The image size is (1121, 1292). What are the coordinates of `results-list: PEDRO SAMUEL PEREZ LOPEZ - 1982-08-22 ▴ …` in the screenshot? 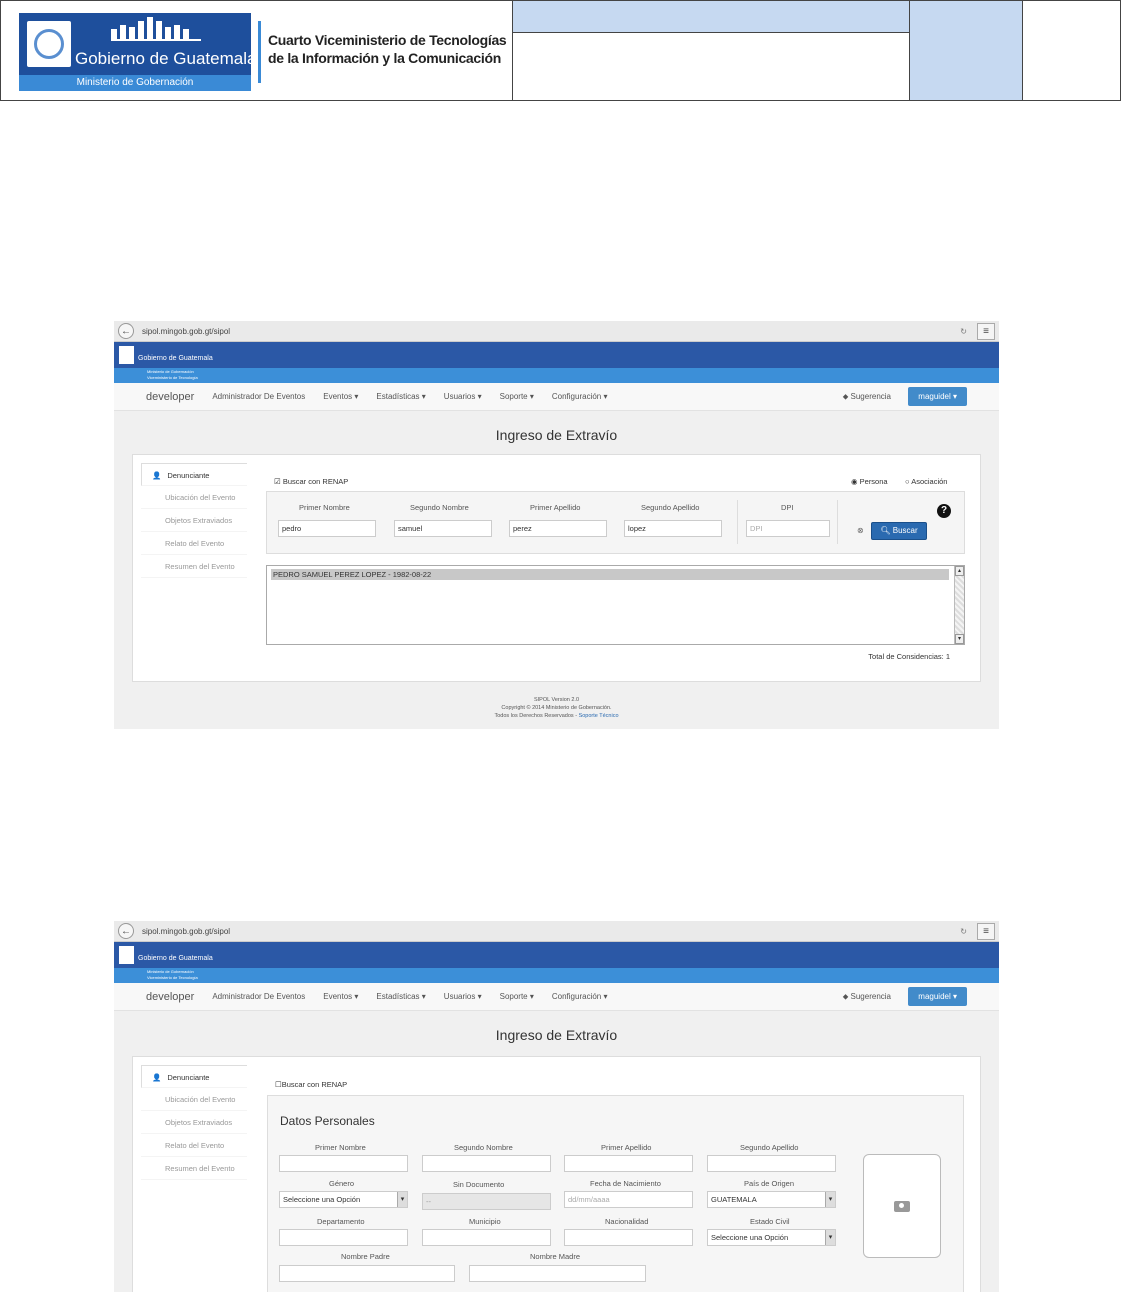 It's located at (615, 605).